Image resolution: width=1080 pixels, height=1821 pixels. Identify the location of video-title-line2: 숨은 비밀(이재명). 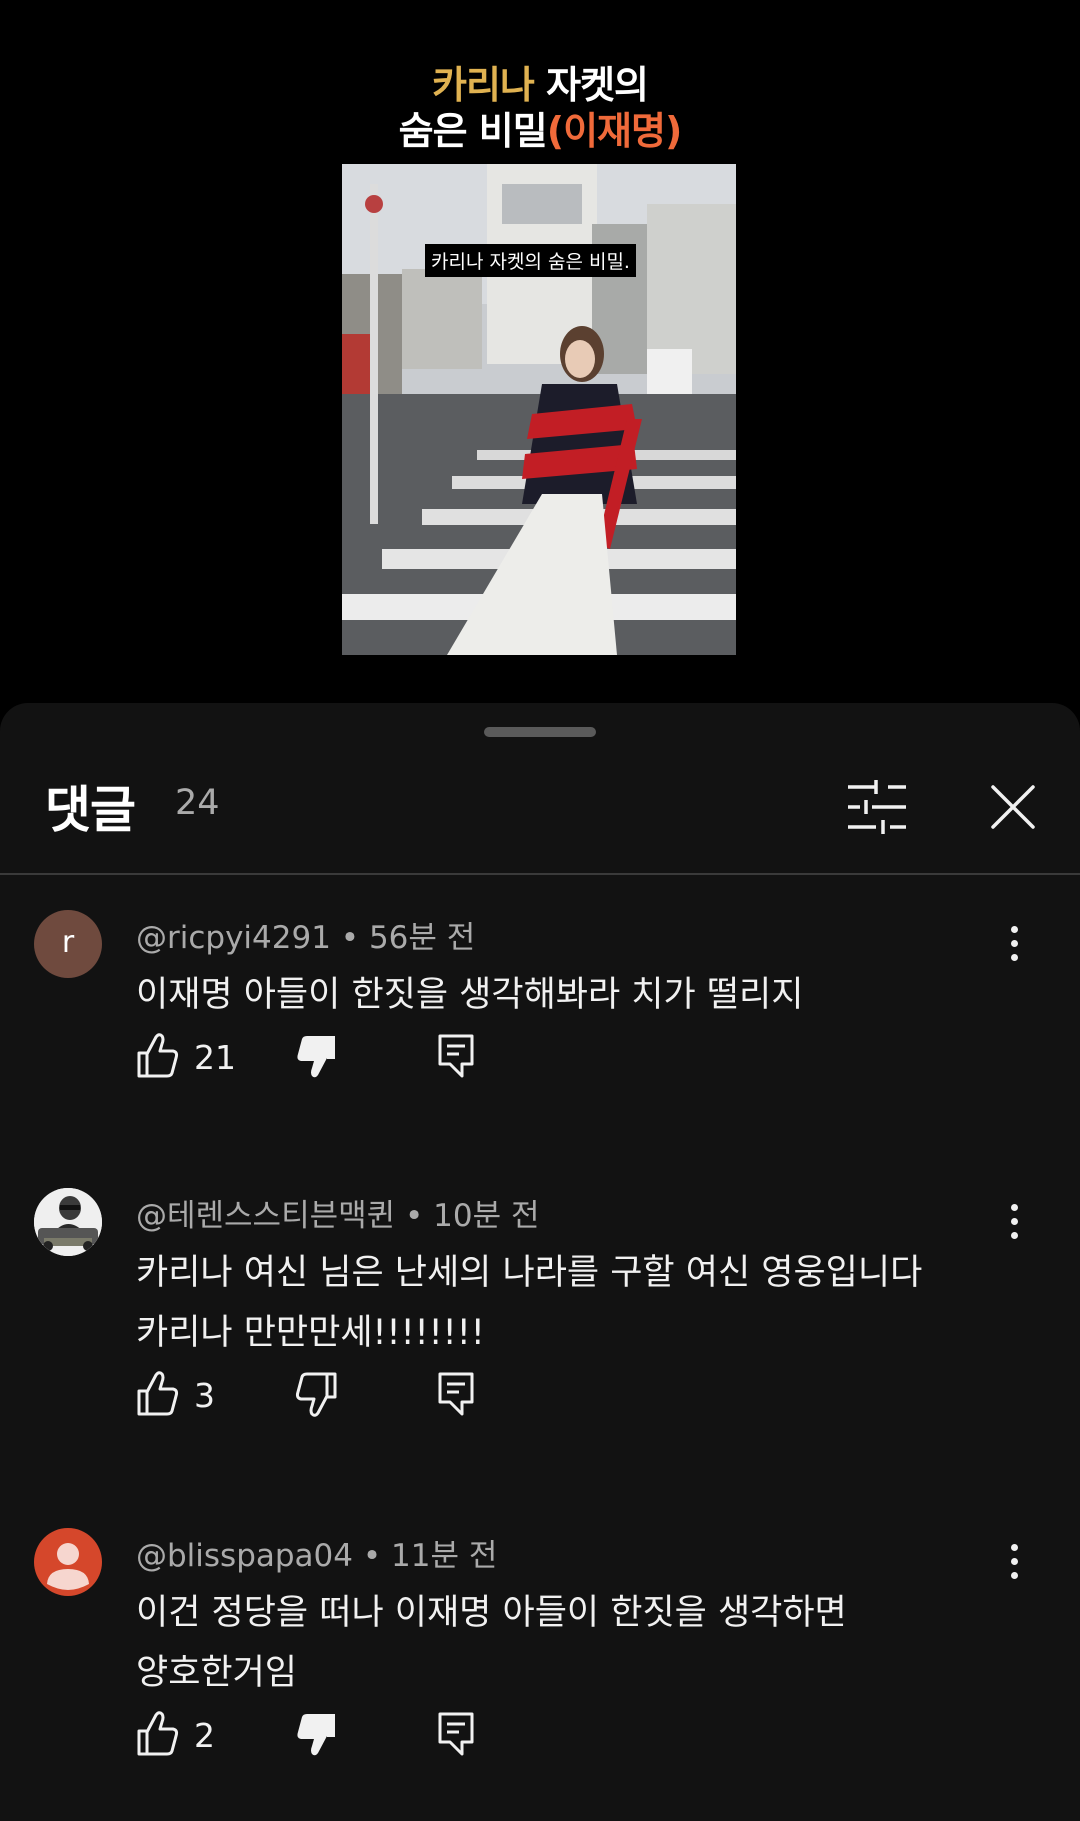
(540, 127).